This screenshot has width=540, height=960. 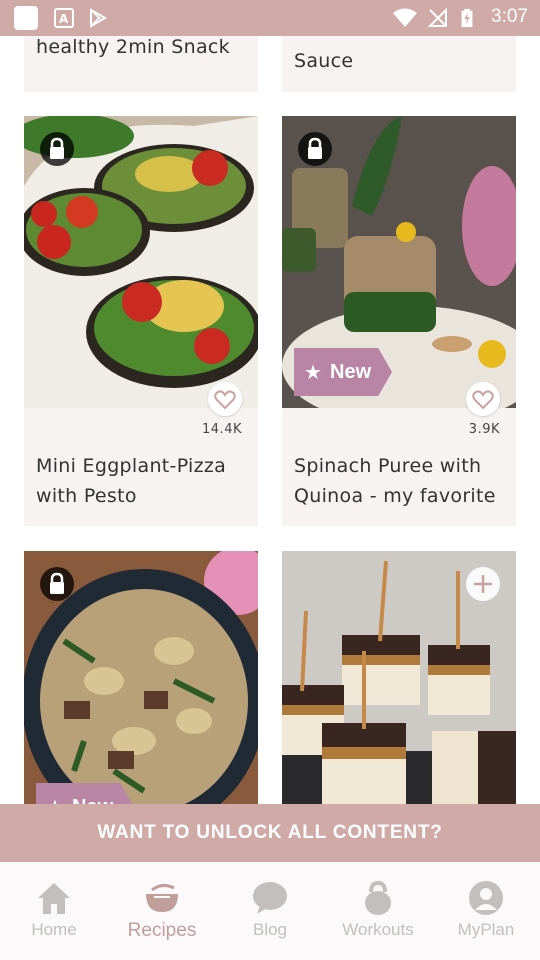 I want to click on tab-label: MyPlan, so click(x=486, y=929).